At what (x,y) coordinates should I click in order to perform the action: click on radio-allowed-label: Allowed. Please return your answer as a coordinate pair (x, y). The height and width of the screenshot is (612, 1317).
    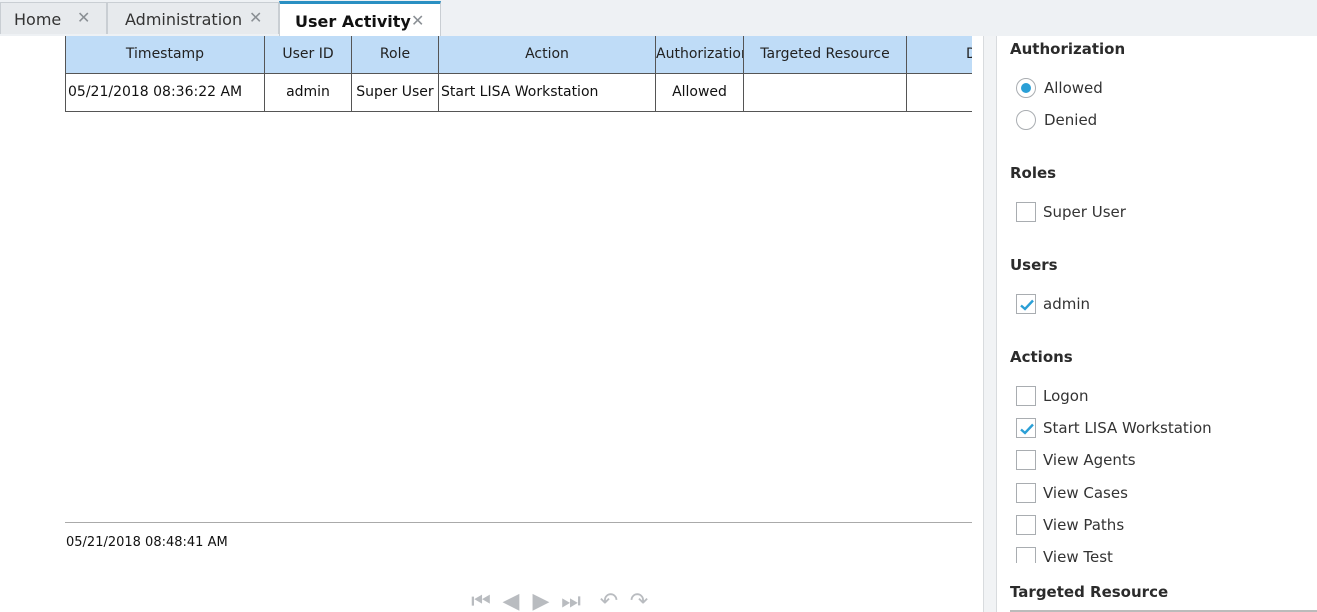
    Looking at the image, I should click on (1073, 88).